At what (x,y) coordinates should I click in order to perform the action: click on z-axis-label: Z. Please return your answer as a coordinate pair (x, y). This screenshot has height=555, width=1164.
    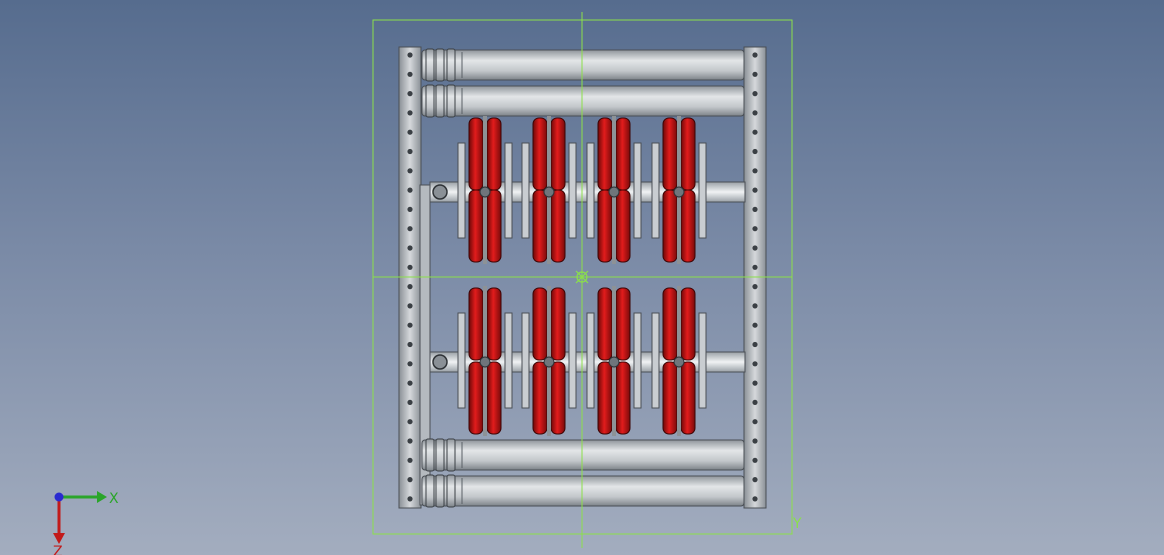
    Looking at the image, I should click on (58, 549).